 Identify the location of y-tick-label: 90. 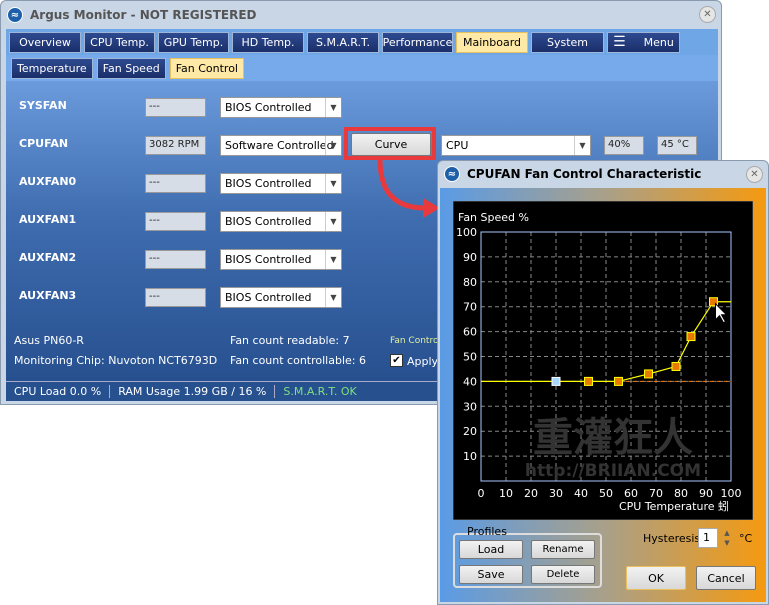
(470, 257).